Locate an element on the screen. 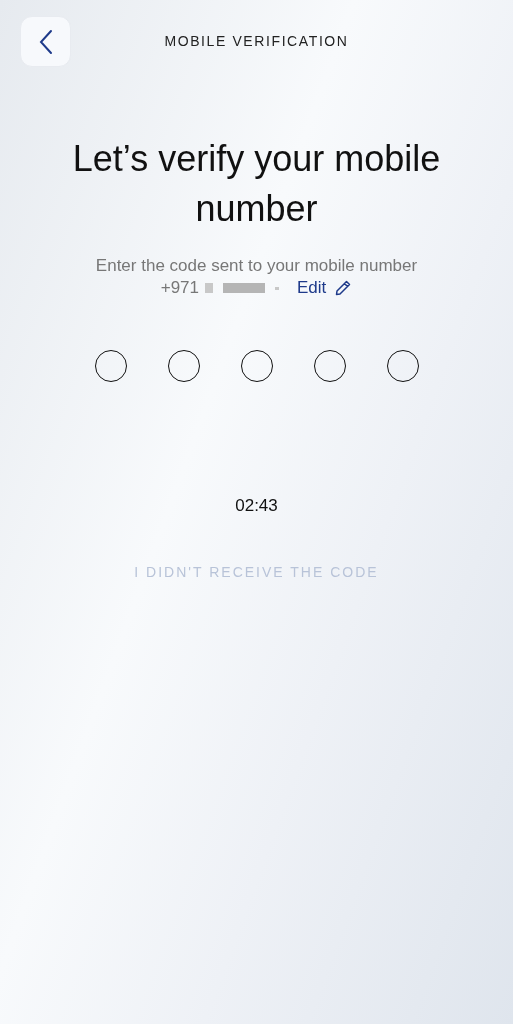 Image resolution: width=513 pixels, height=1024 pixels. edit-link: Edit is located at coordinates (312, 288).